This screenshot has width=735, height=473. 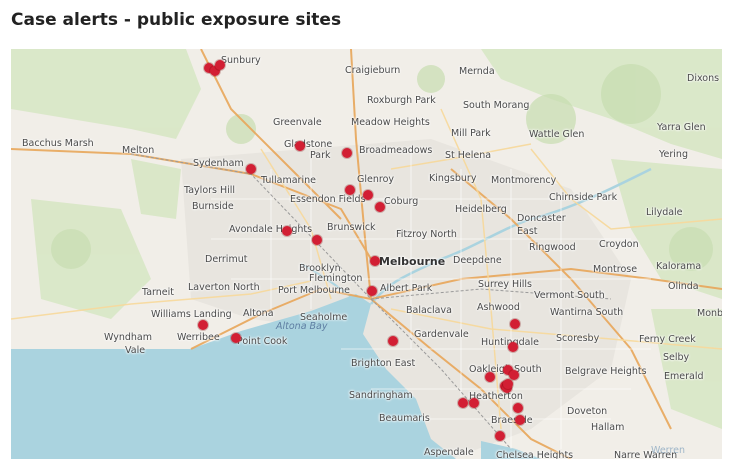 What do you see at coordinates (218, 163) in the screenshot?
I see `place-label: Sydenham` at bounding box center [218, 163].